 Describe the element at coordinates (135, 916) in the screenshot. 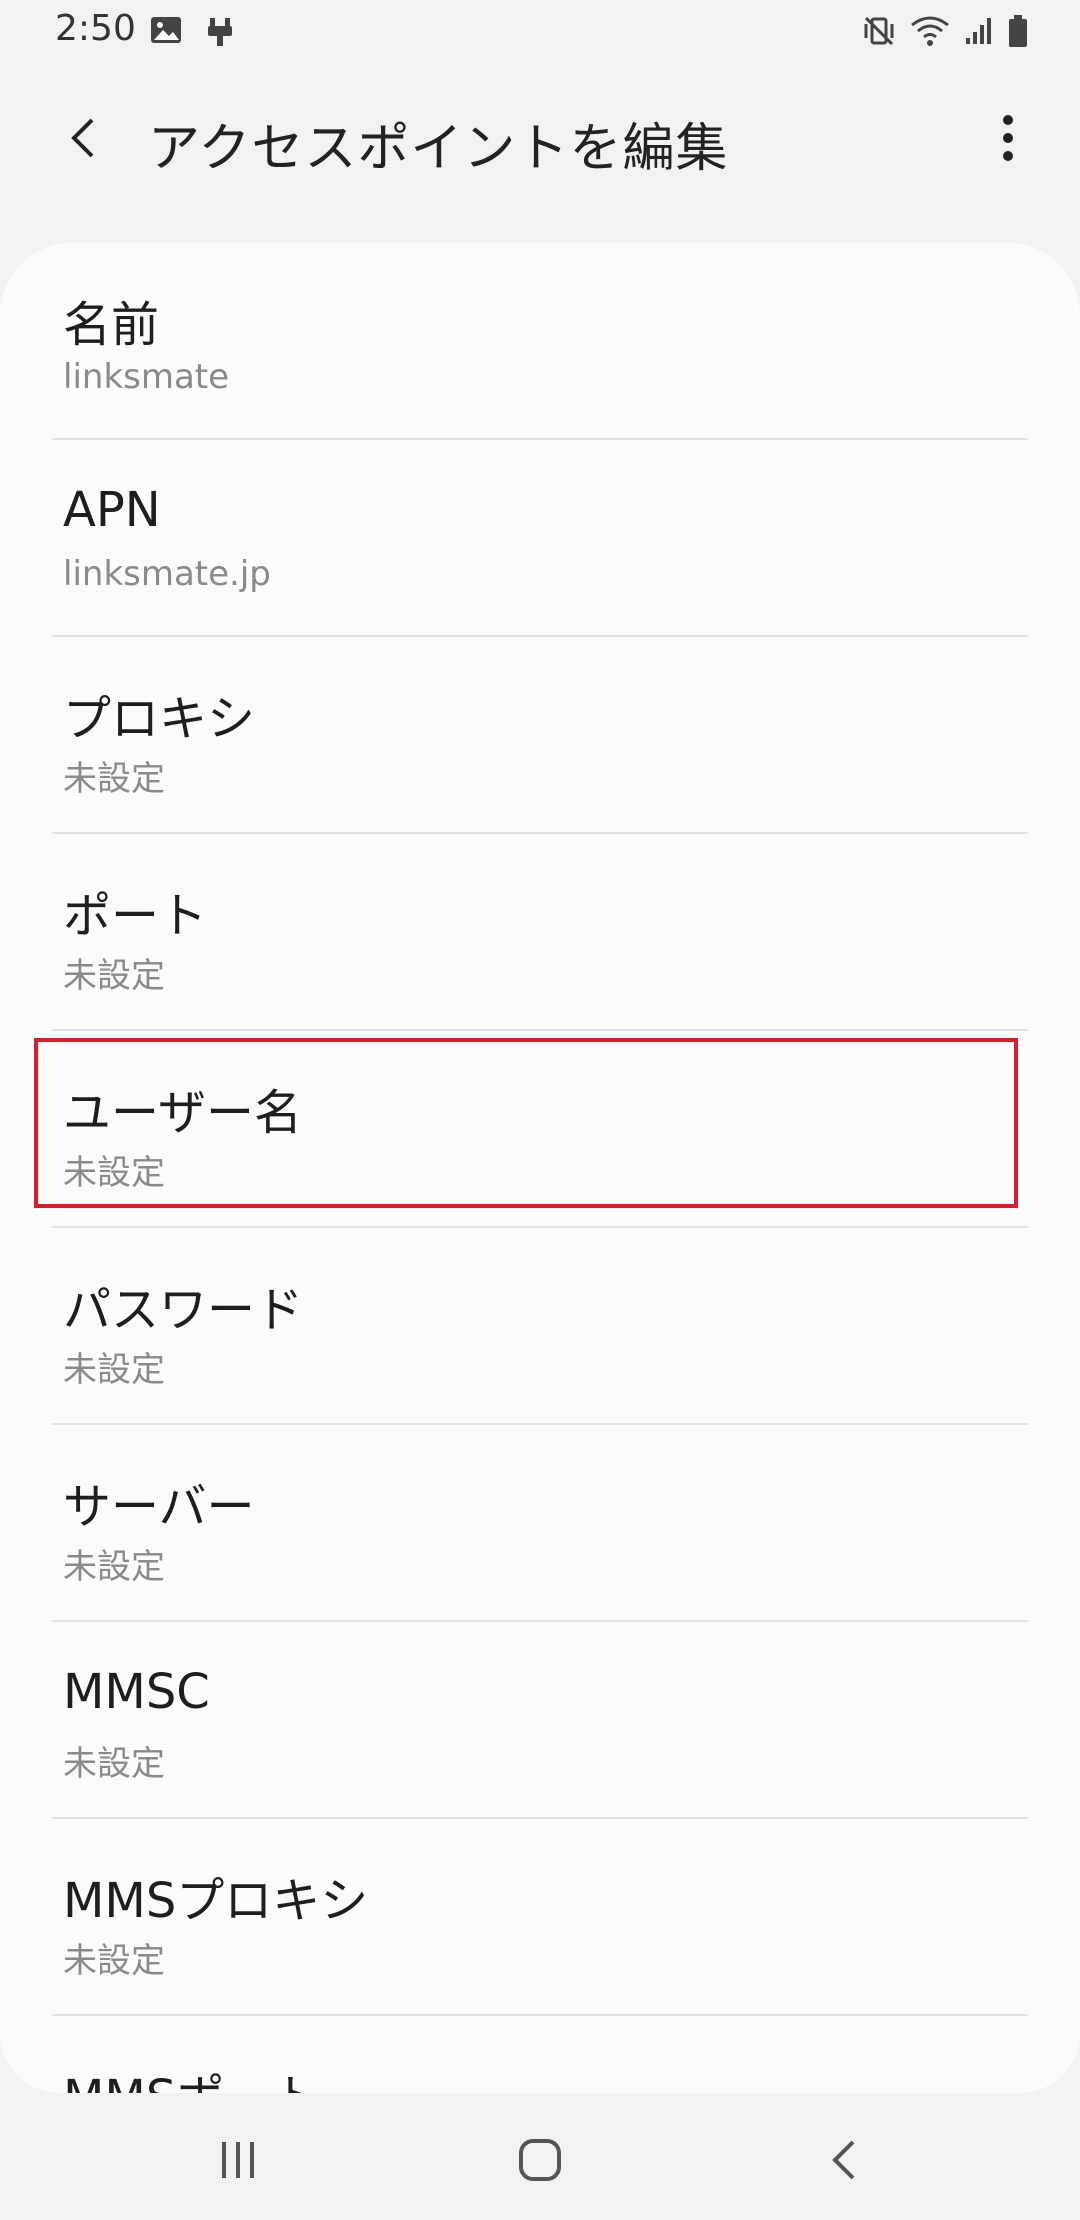

I see `item-title: ポート` at that location.